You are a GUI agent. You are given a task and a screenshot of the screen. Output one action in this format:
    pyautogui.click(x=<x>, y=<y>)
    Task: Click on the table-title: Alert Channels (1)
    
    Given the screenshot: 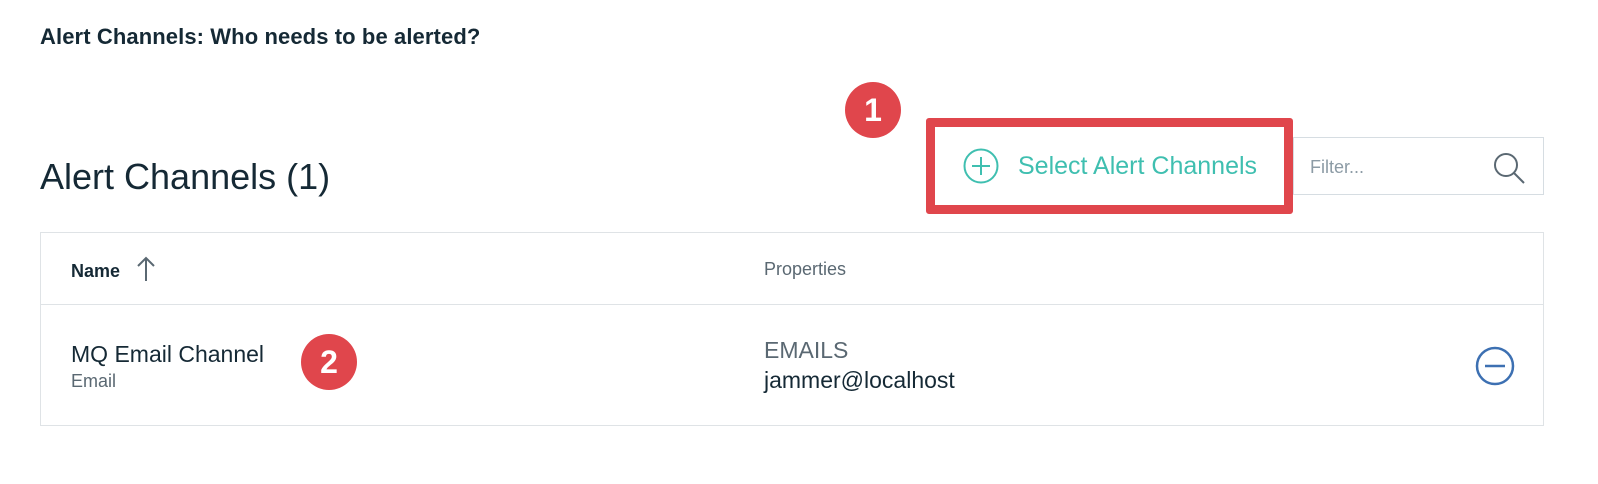 What is the action you would take?
    pyautogui.click(x=185, y=176)
    